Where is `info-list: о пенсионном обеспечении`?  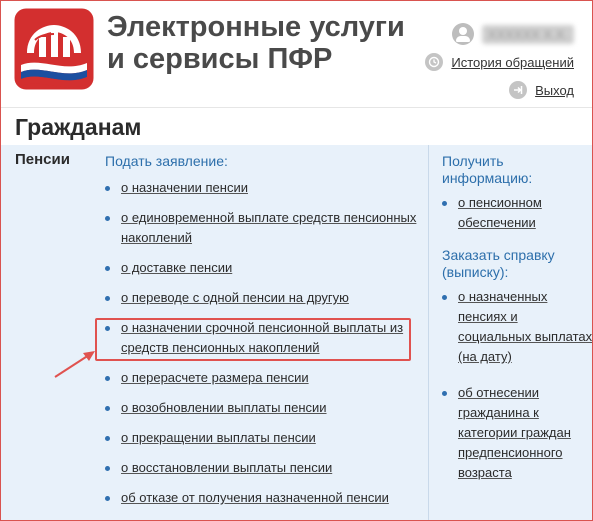 info-list: о пенсионном обеспечении is located at coordinates (517, 213).